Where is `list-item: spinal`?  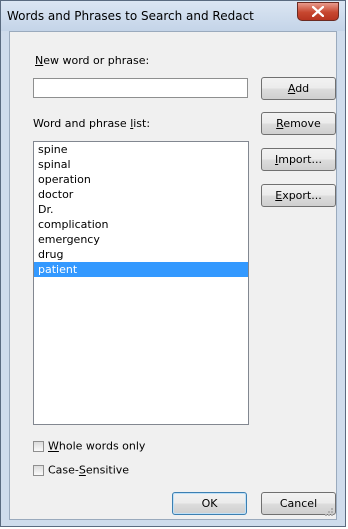
list-item: spinal is located at coordinates (141, 164).